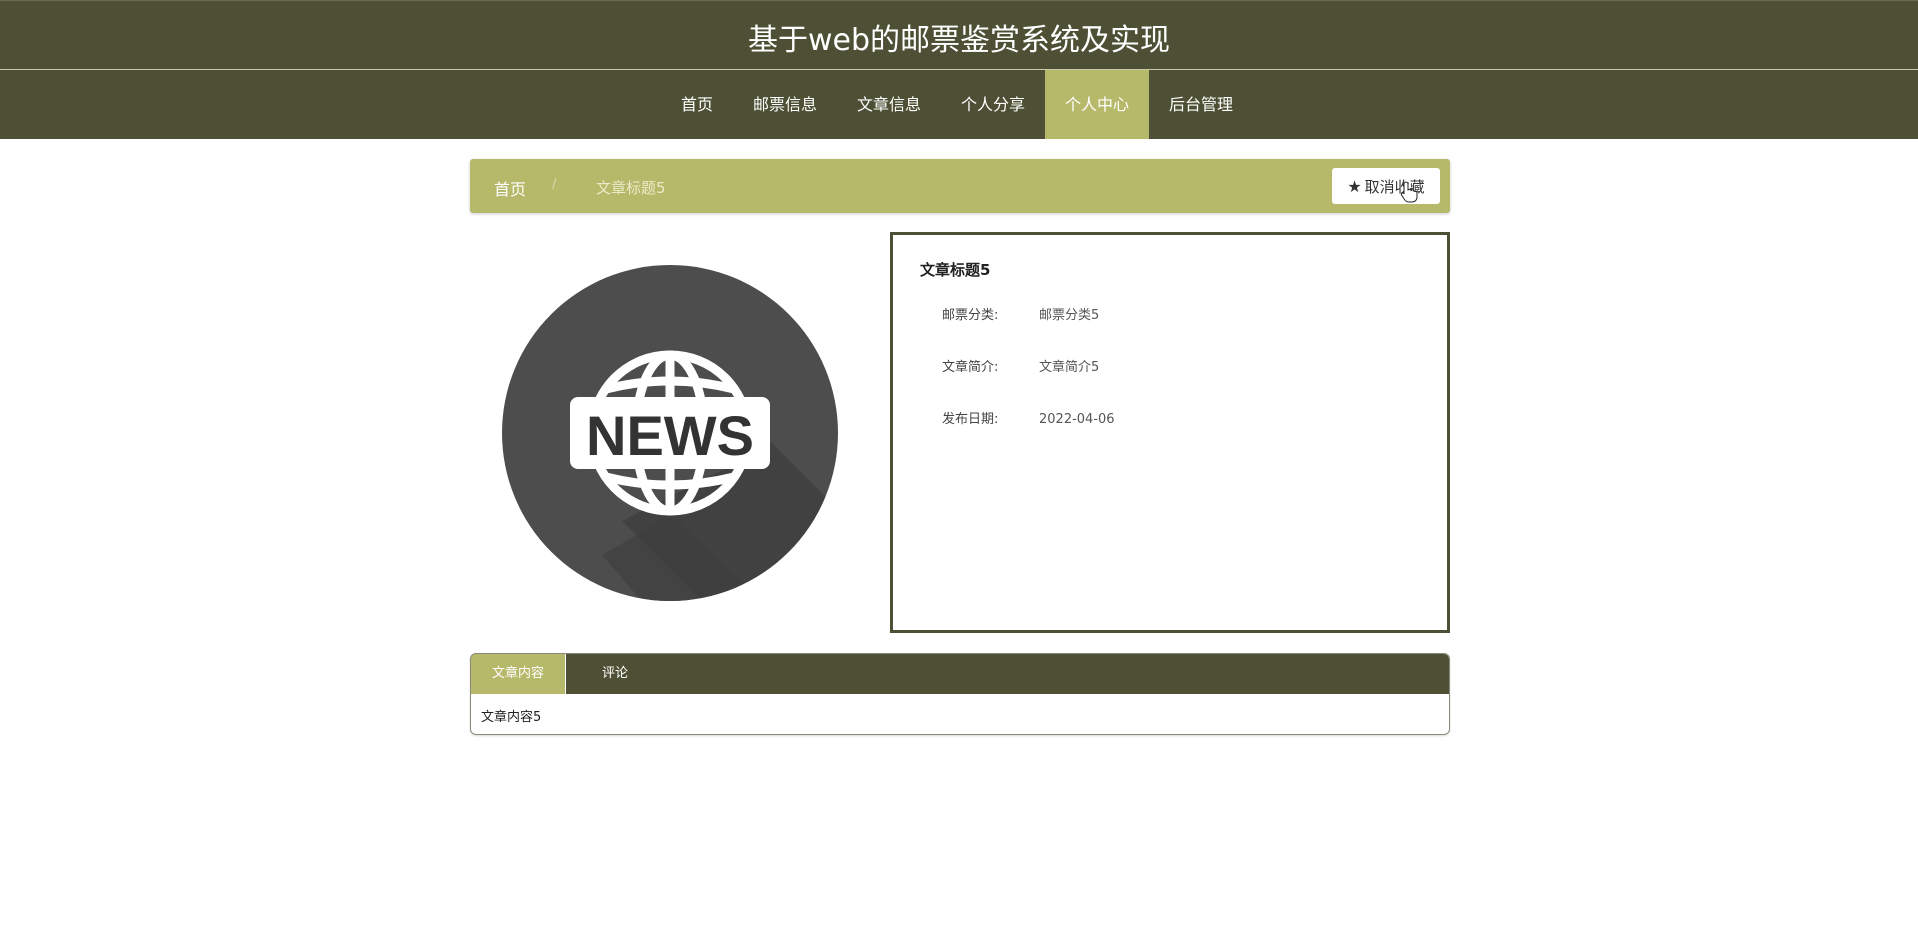  Describe the element at coordinates (1077, 419) in the screenshot. I see `detail-value: 2022-04-06` at that location.